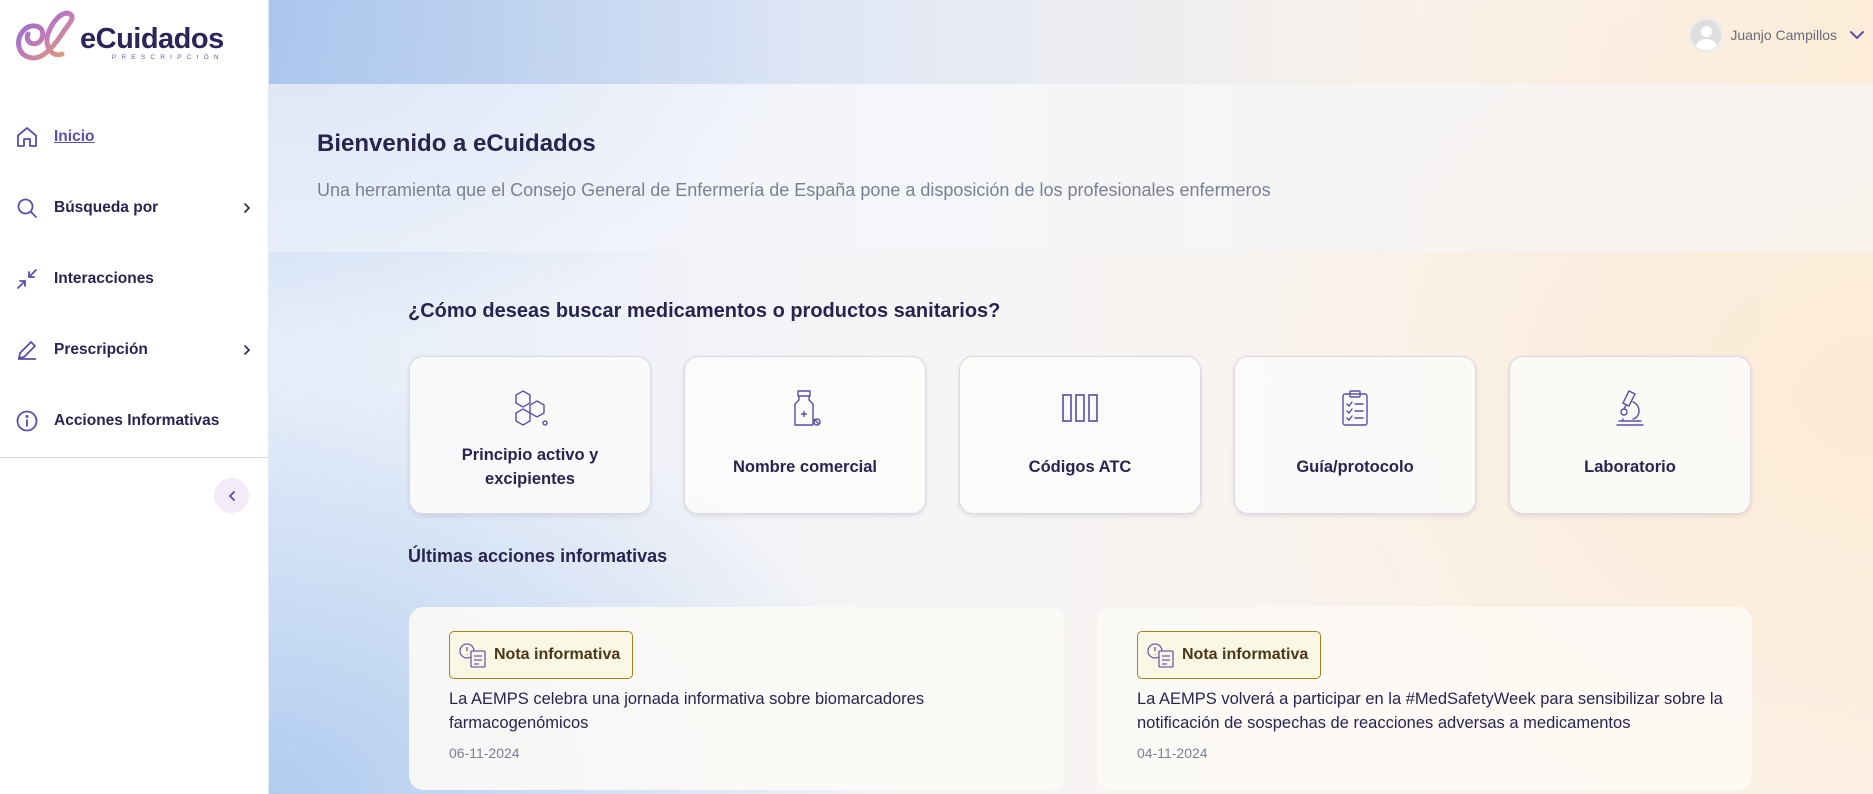 The image size is (1873, 794). I want to click on collapse-sidebar-button, so click(231, 495).